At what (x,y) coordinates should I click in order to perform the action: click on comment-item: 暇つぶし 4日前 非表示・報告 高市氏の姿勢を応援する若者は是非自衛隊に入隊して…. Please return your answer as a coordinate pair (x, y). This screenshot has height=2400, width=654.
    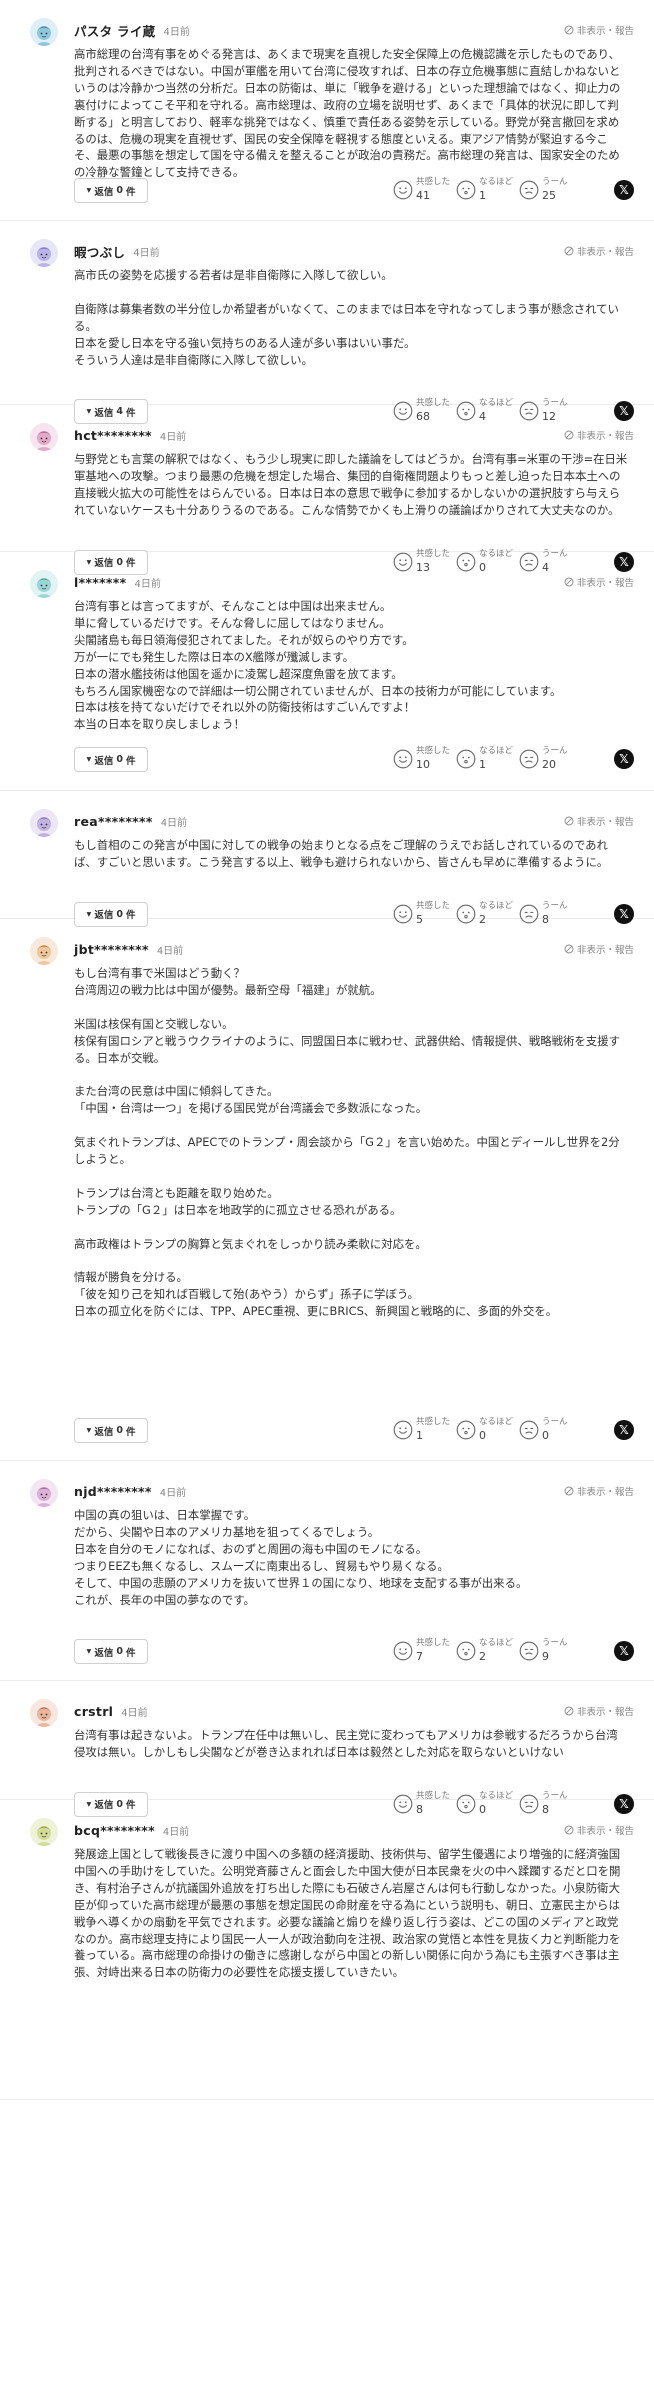
    Looking at the image, I should click on (327, 323).